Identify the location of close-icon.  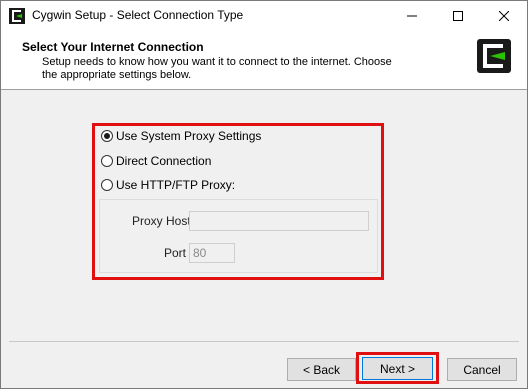
(504, 16).